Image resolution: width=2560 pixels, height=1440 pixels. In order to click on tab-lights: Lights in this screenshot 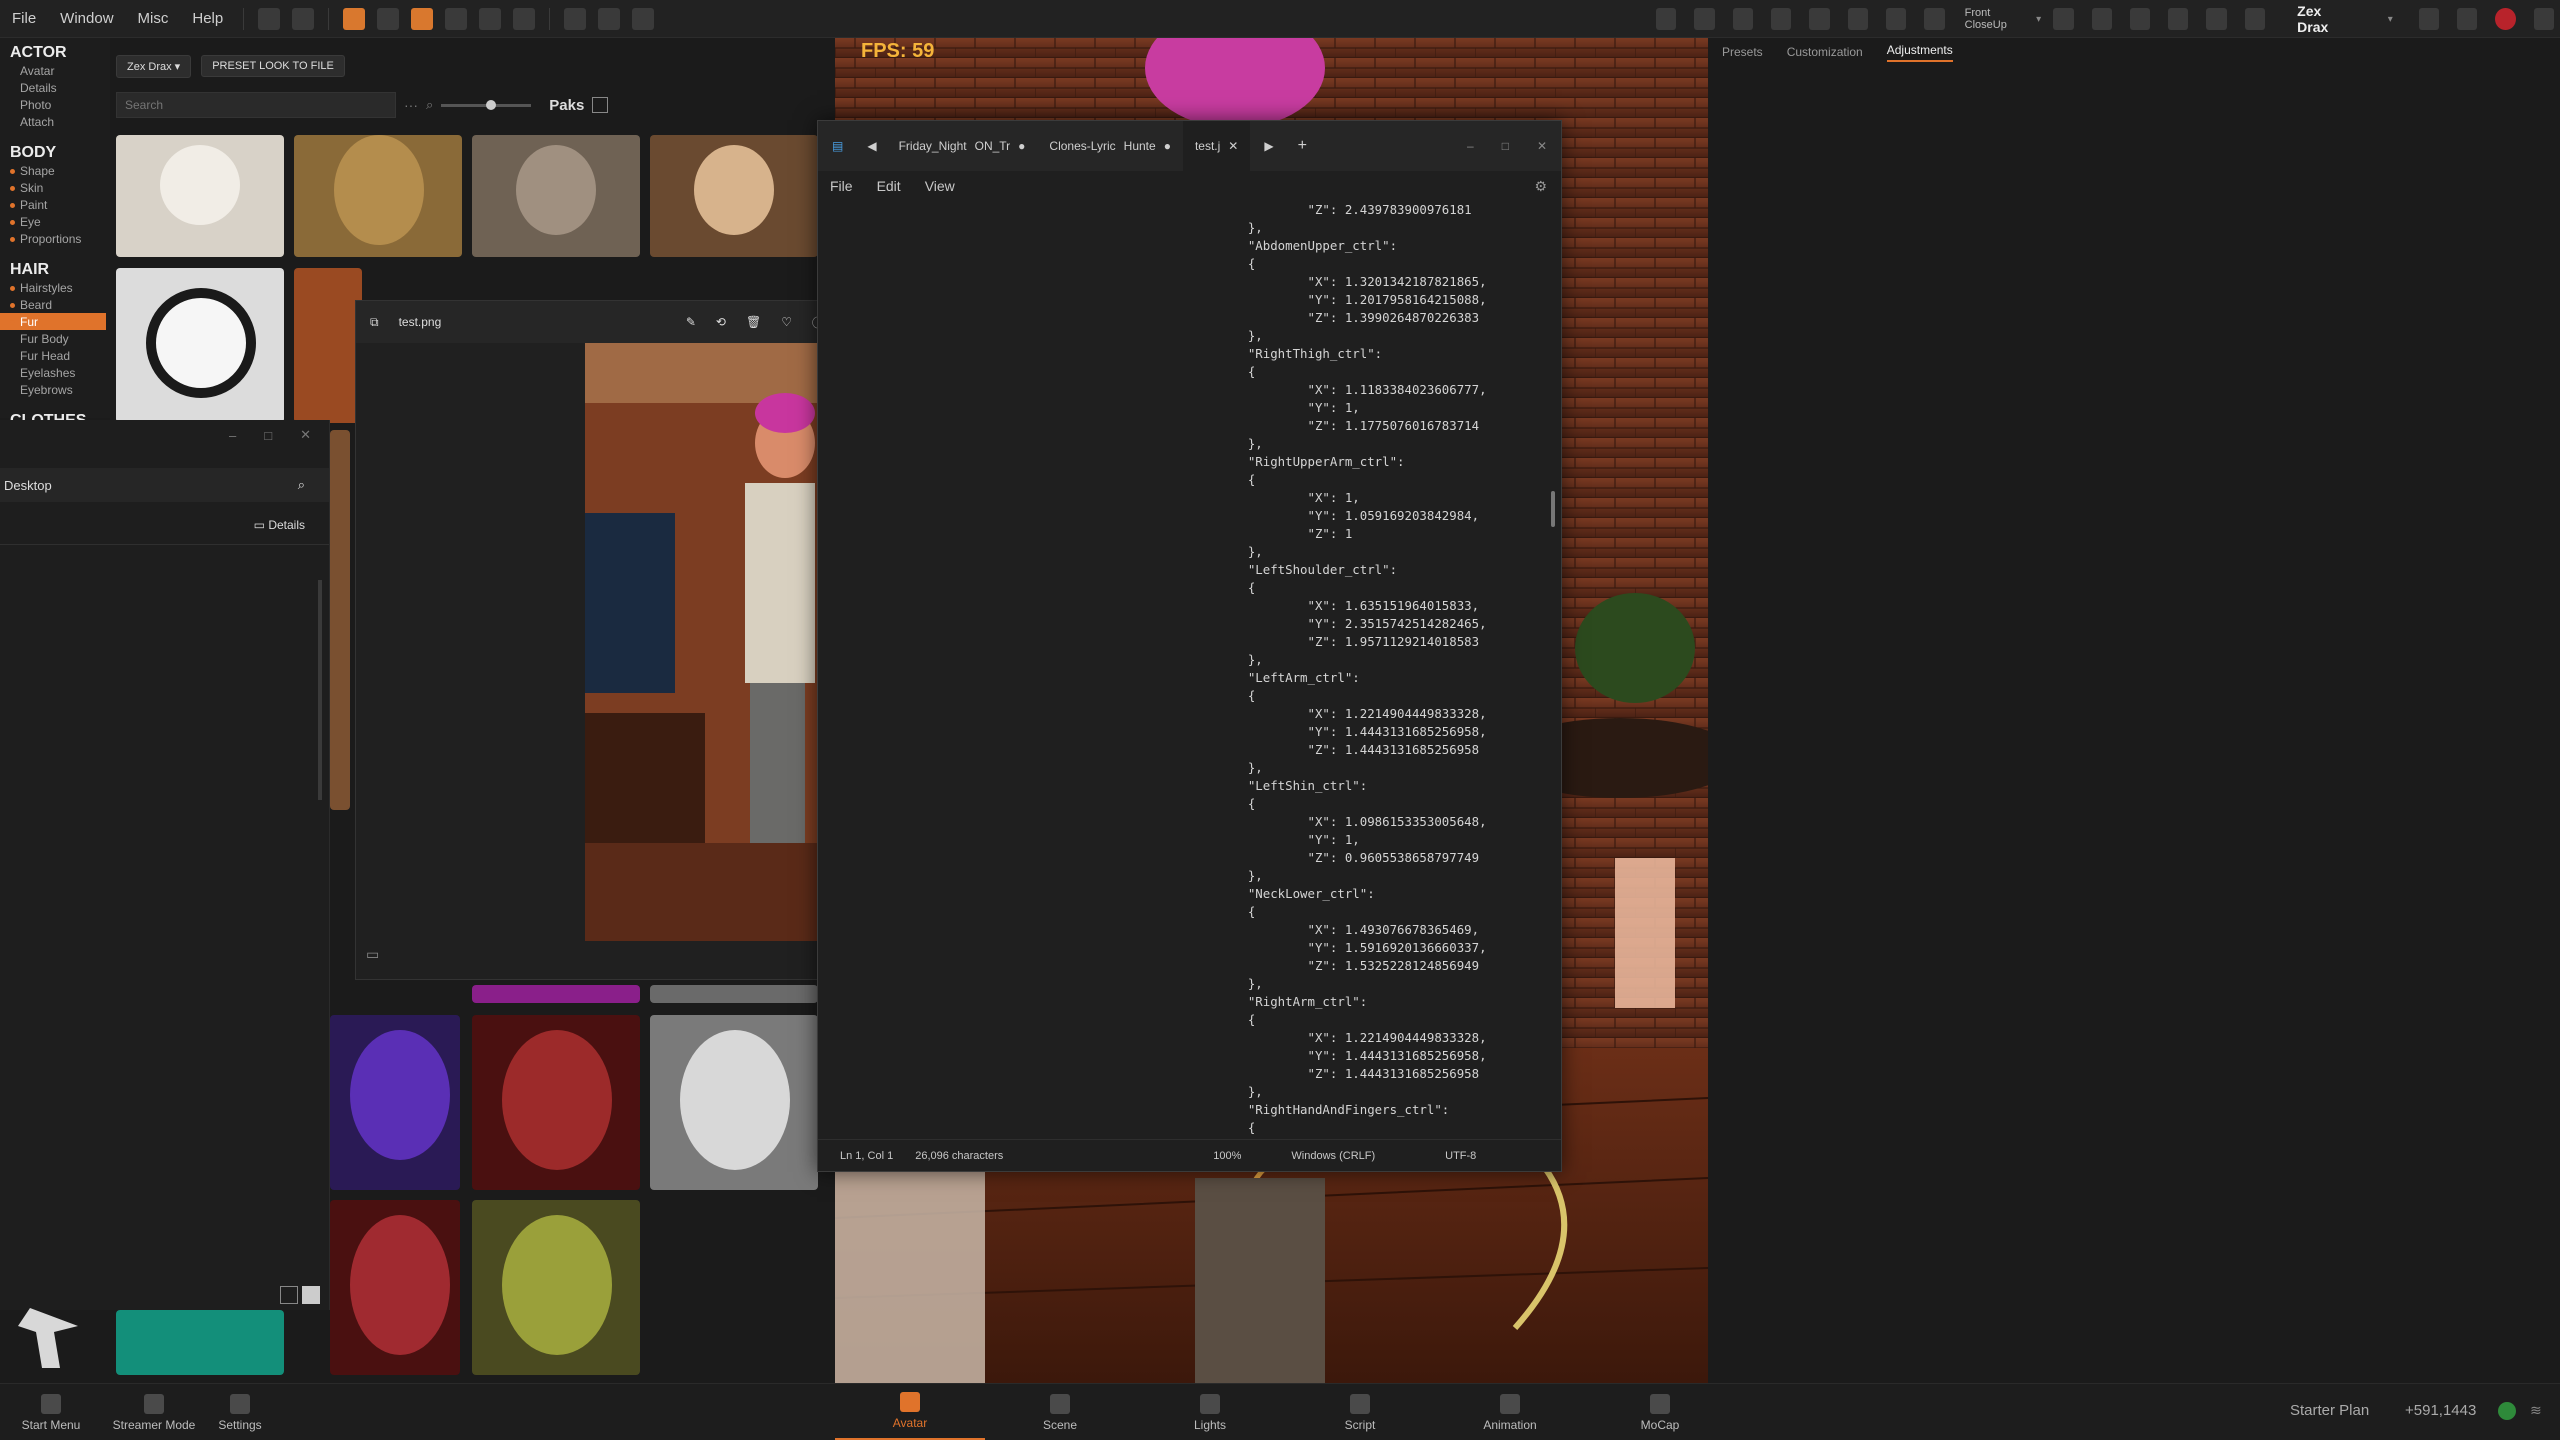, I will do `click(1210, 1412)`.